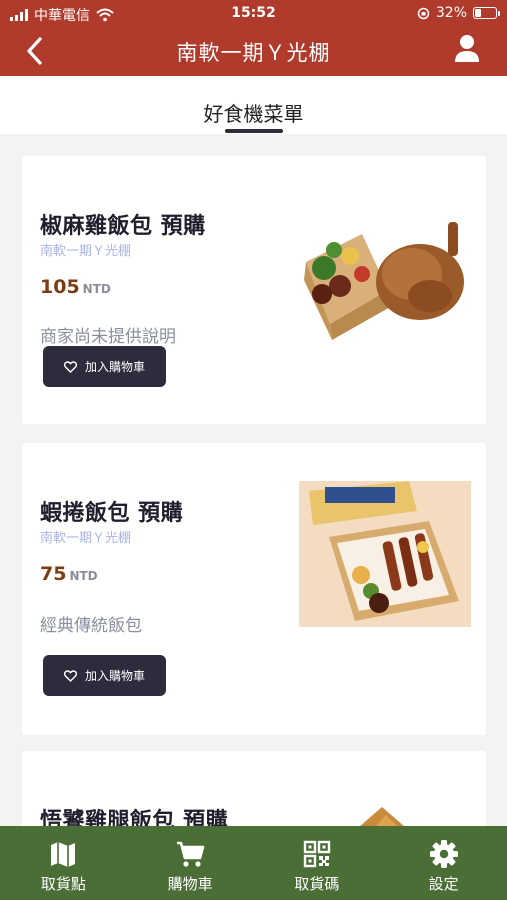  Describe the element at coordinates (451, 13) in the screenshot. I see `battery-percent: 32%` at that location.